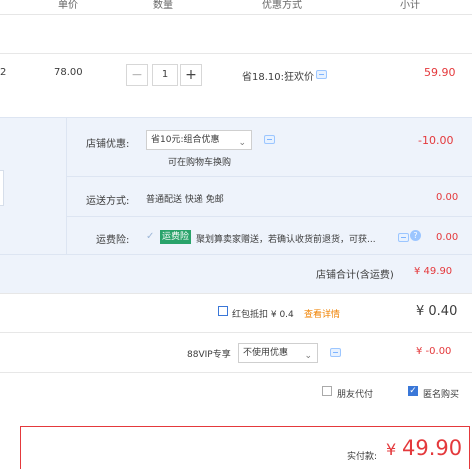  I want to click on anonymous-checkbox: ✓, so click(413, 391).